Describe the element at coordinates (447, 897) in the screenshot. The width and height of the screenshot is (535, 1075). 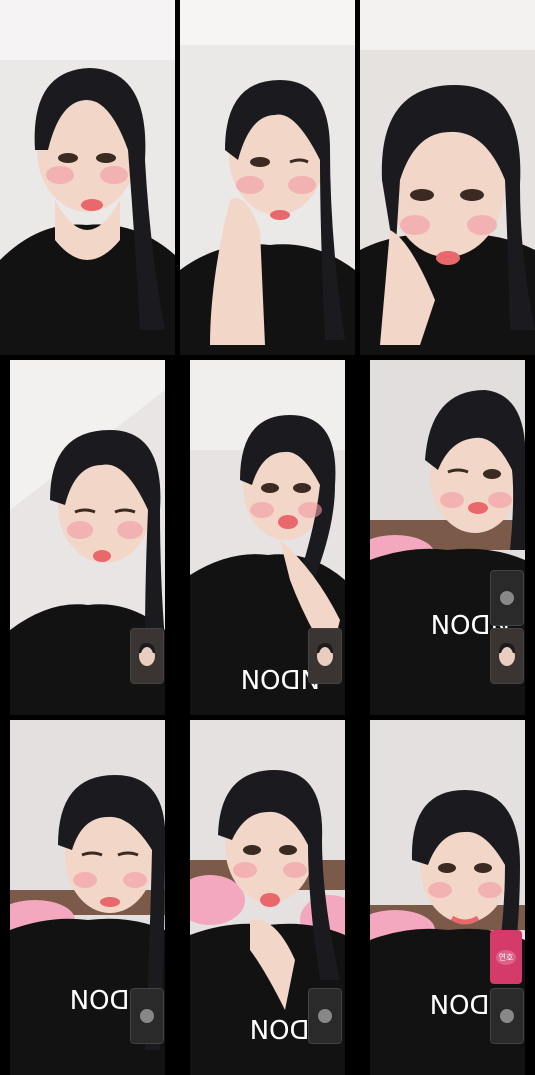
I see `video-tile-9: NDON 연호` at that location.